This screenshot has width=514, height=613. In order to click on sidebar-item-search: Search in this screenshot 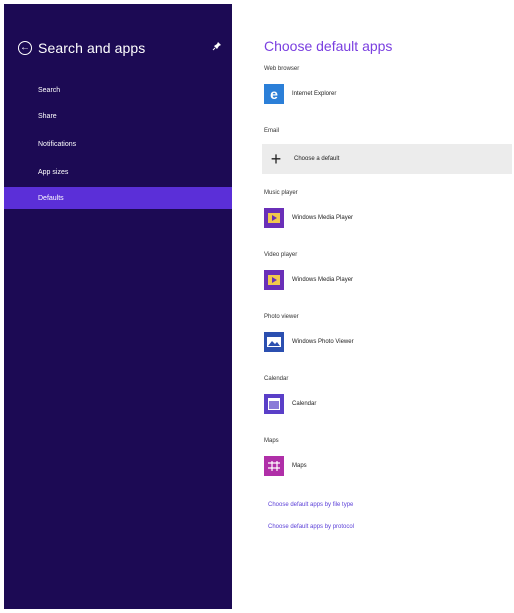, I will do `click(118, 90)`.